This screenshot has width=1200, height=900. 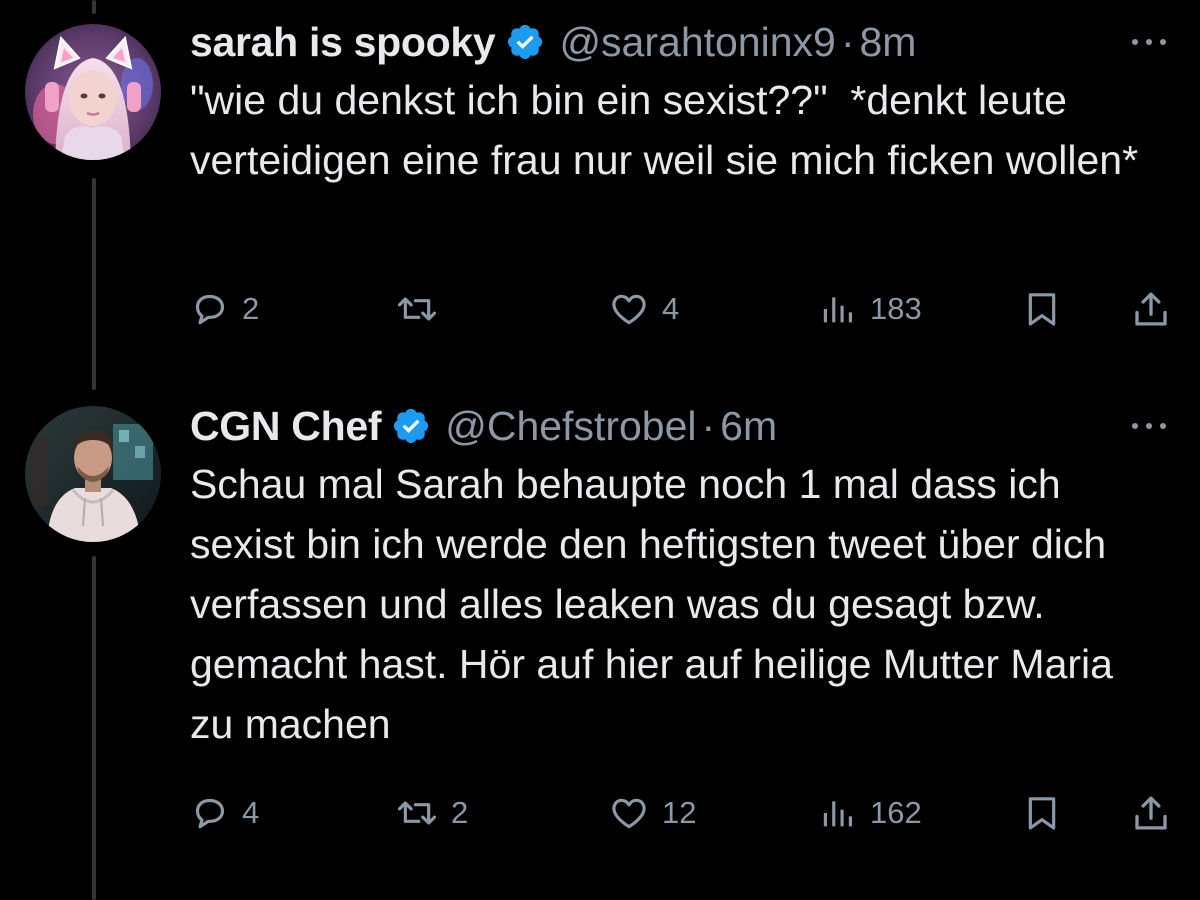 What do you see at coordinates (671, 308) in the screenshot?
I see `like-count: 4` at bounding box center [671, 308].